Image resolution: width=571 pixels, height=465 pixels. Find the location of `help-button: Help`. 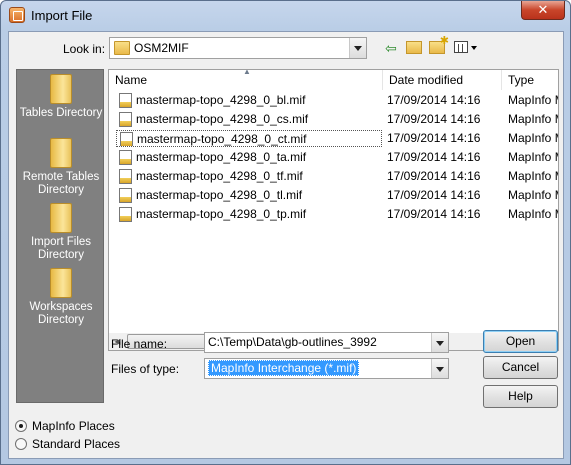

help-button: Help is located at coordinates (520, 396).